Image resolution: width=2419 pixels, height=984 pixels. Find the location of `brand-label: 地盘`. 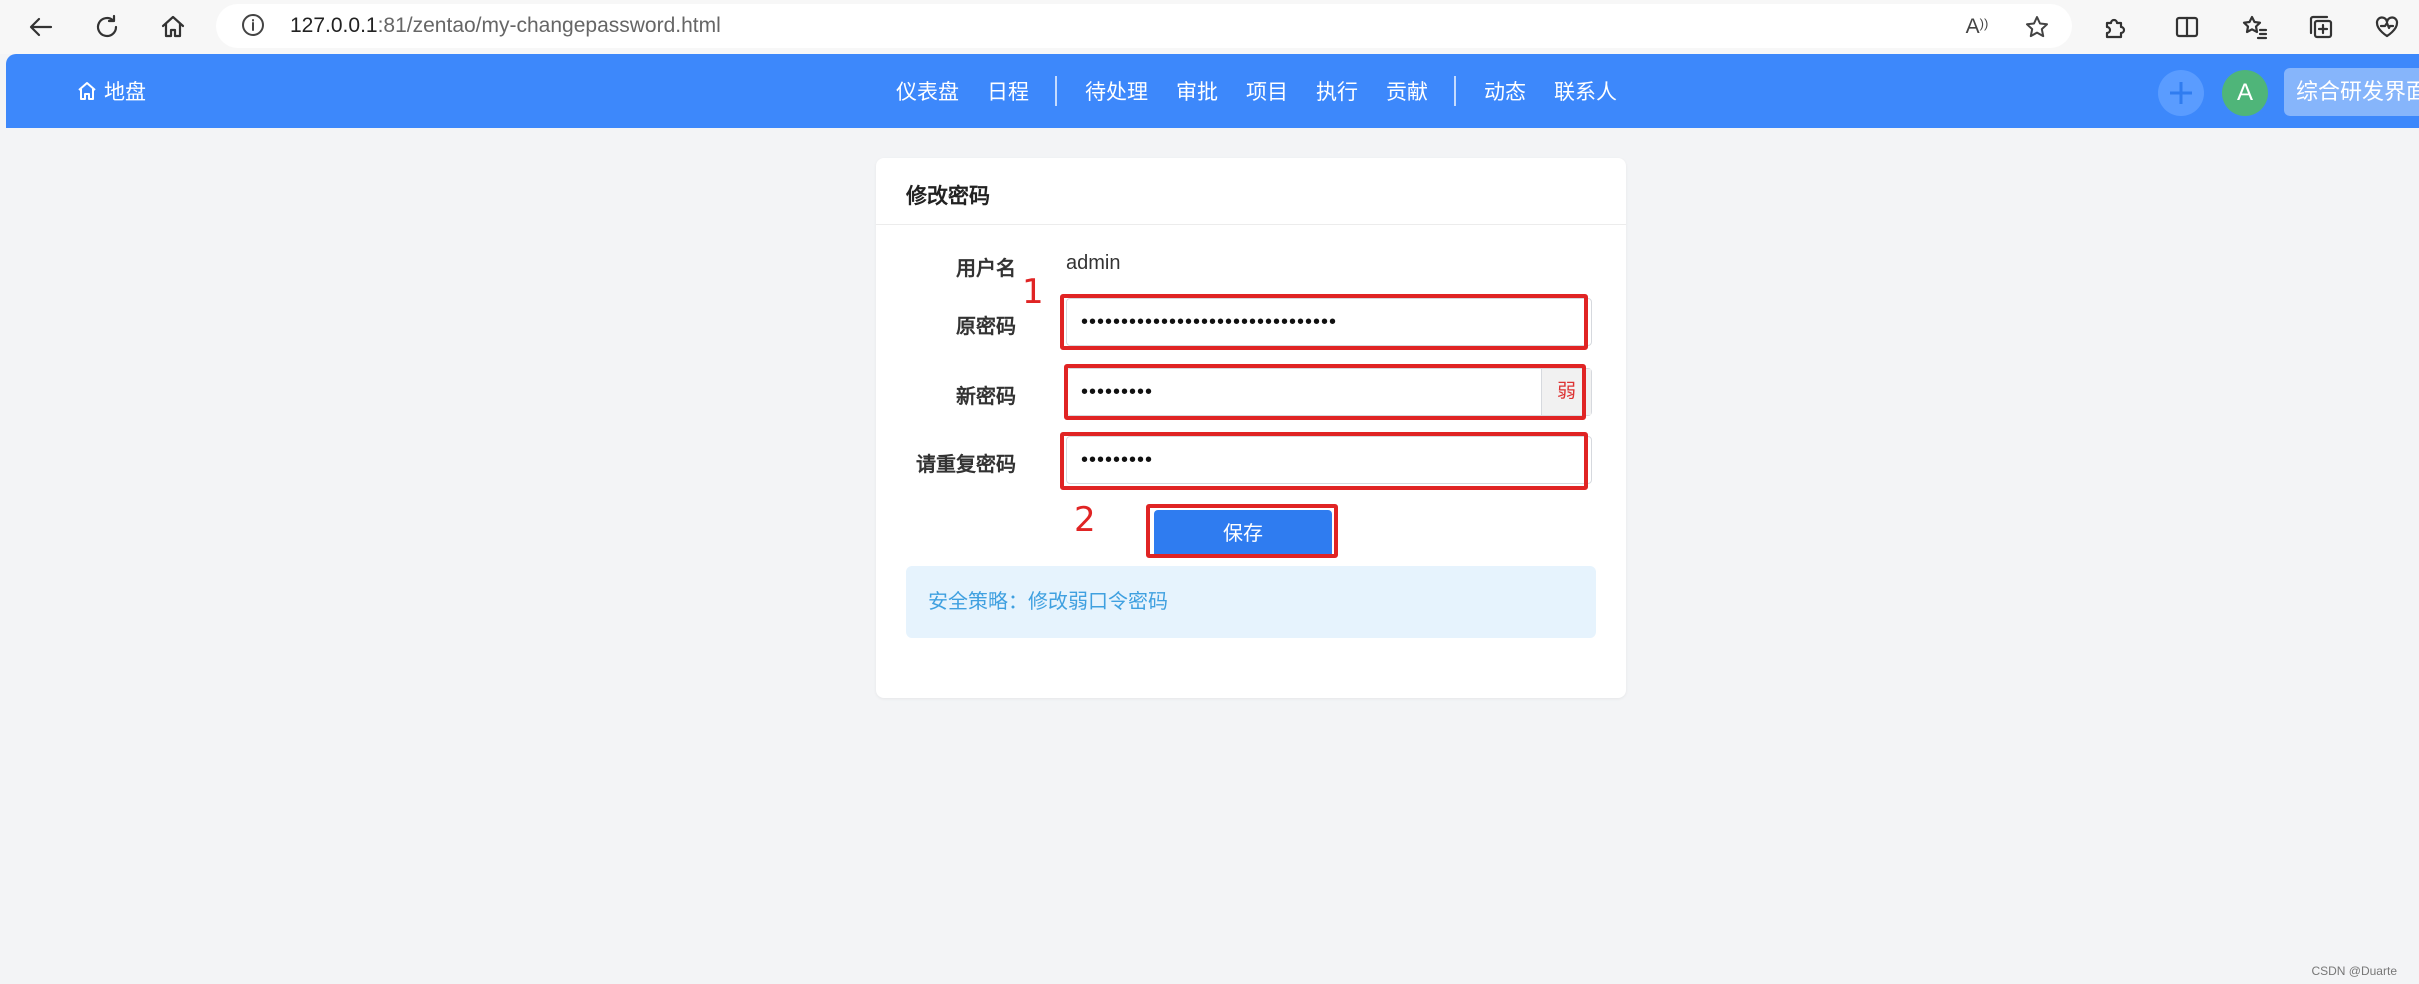

brand-label: 地盘 is located at coordinates (125, 92).